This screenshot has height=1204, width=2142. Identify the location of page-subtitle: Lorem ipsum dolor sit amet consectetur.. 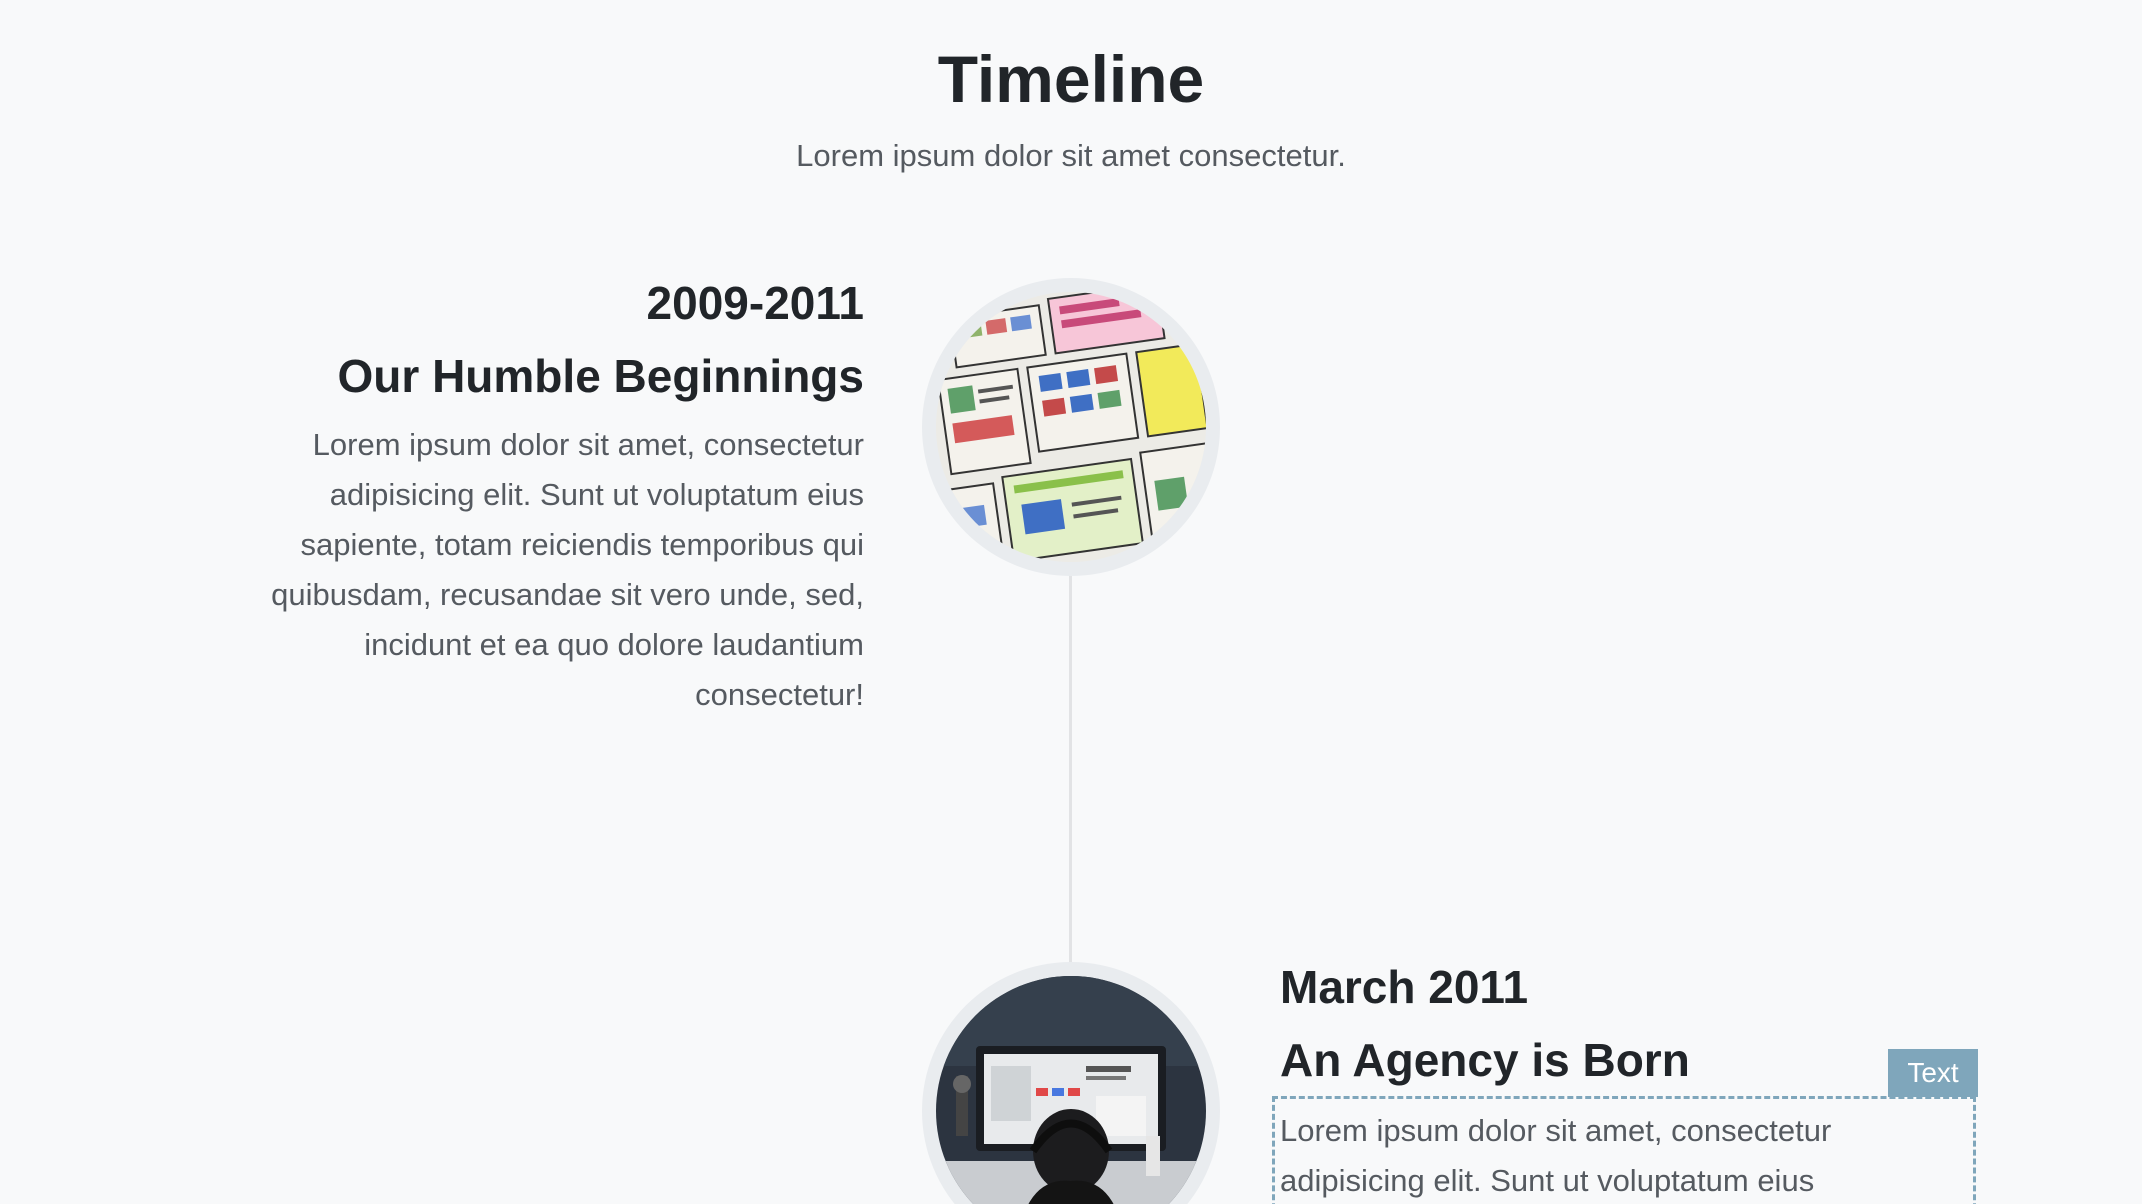
(1071, 155).